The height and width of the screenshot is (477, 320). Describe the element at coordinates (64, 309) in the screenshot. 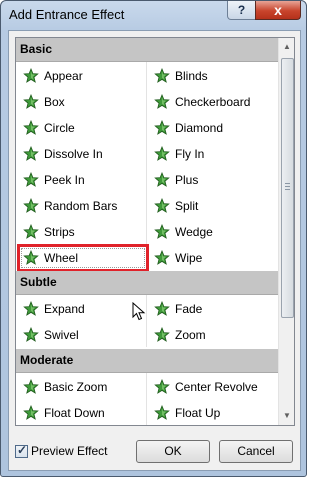

I see `effect-label: Expand` at that location.